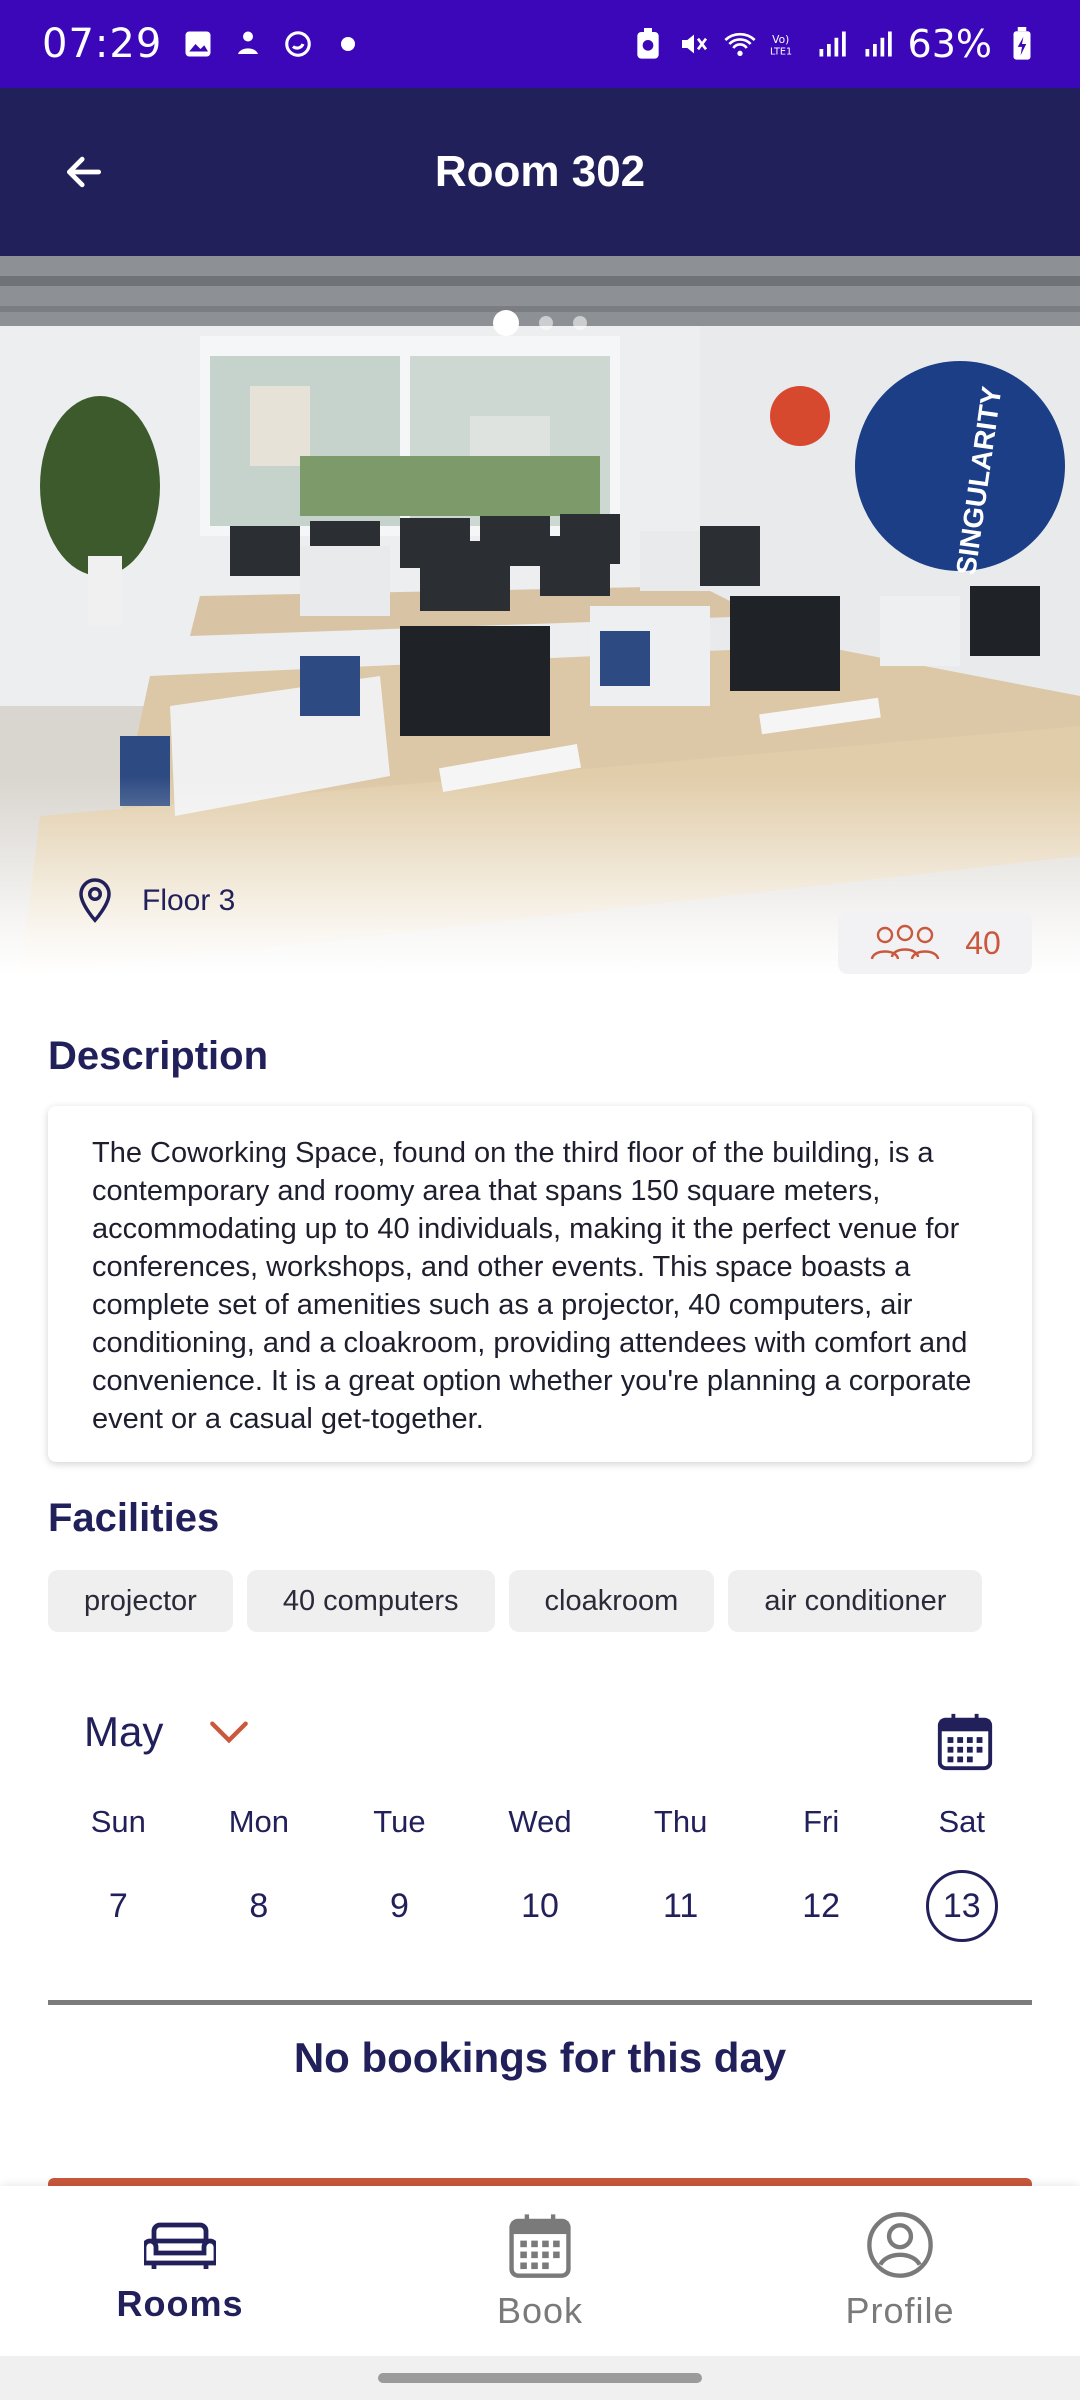 The image size is (1080, 2400). Describe the element at coordinates (118, 1821) in the screenshot. I see `day-name: Sun` at that location.